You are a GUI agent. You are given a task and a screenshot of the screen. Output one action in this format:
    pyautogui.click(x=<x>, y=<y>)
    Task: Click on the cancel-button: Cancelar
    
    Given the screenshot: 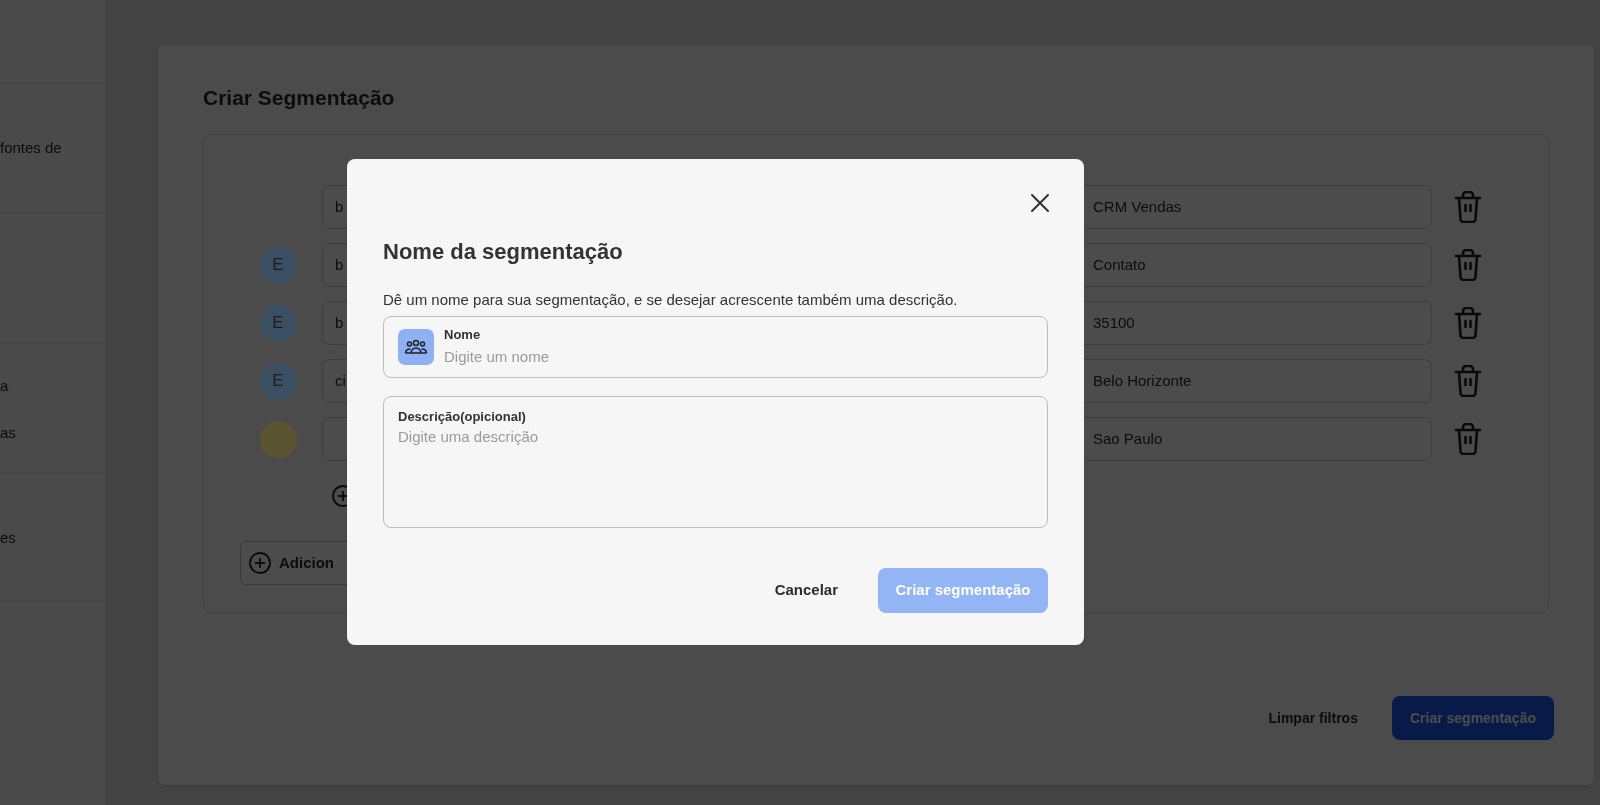 What is the action you would take?
    pyautogui.click(x=806, y=590)
    